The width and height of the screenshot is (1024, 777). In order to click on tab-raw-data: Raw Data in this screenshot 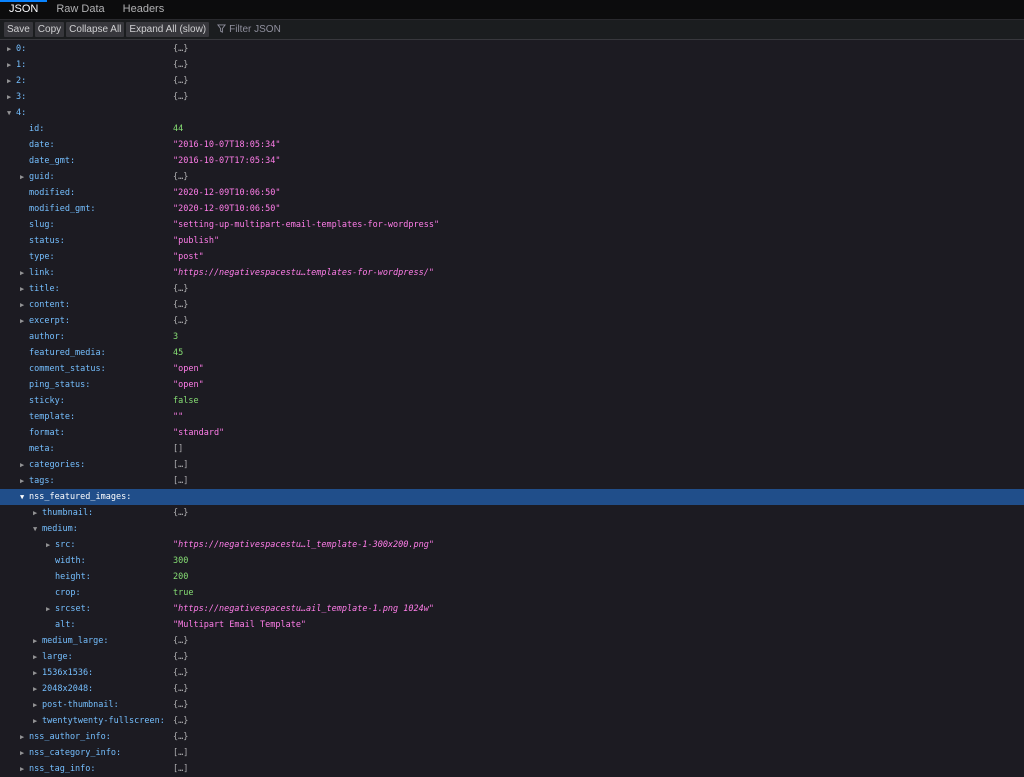, I will do `click(80, 9)`.